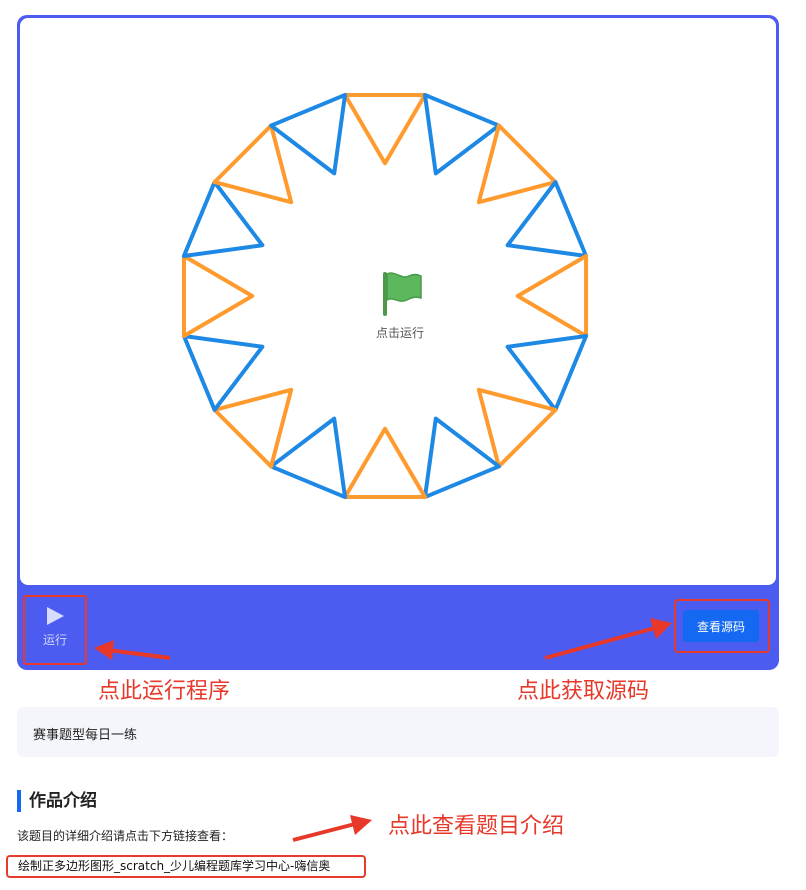 Image resolution: width=806 pixels, height=890 pixels. Describe the element at coordinates (55, 616) in the screenshot. I see `play-icon` at that location.